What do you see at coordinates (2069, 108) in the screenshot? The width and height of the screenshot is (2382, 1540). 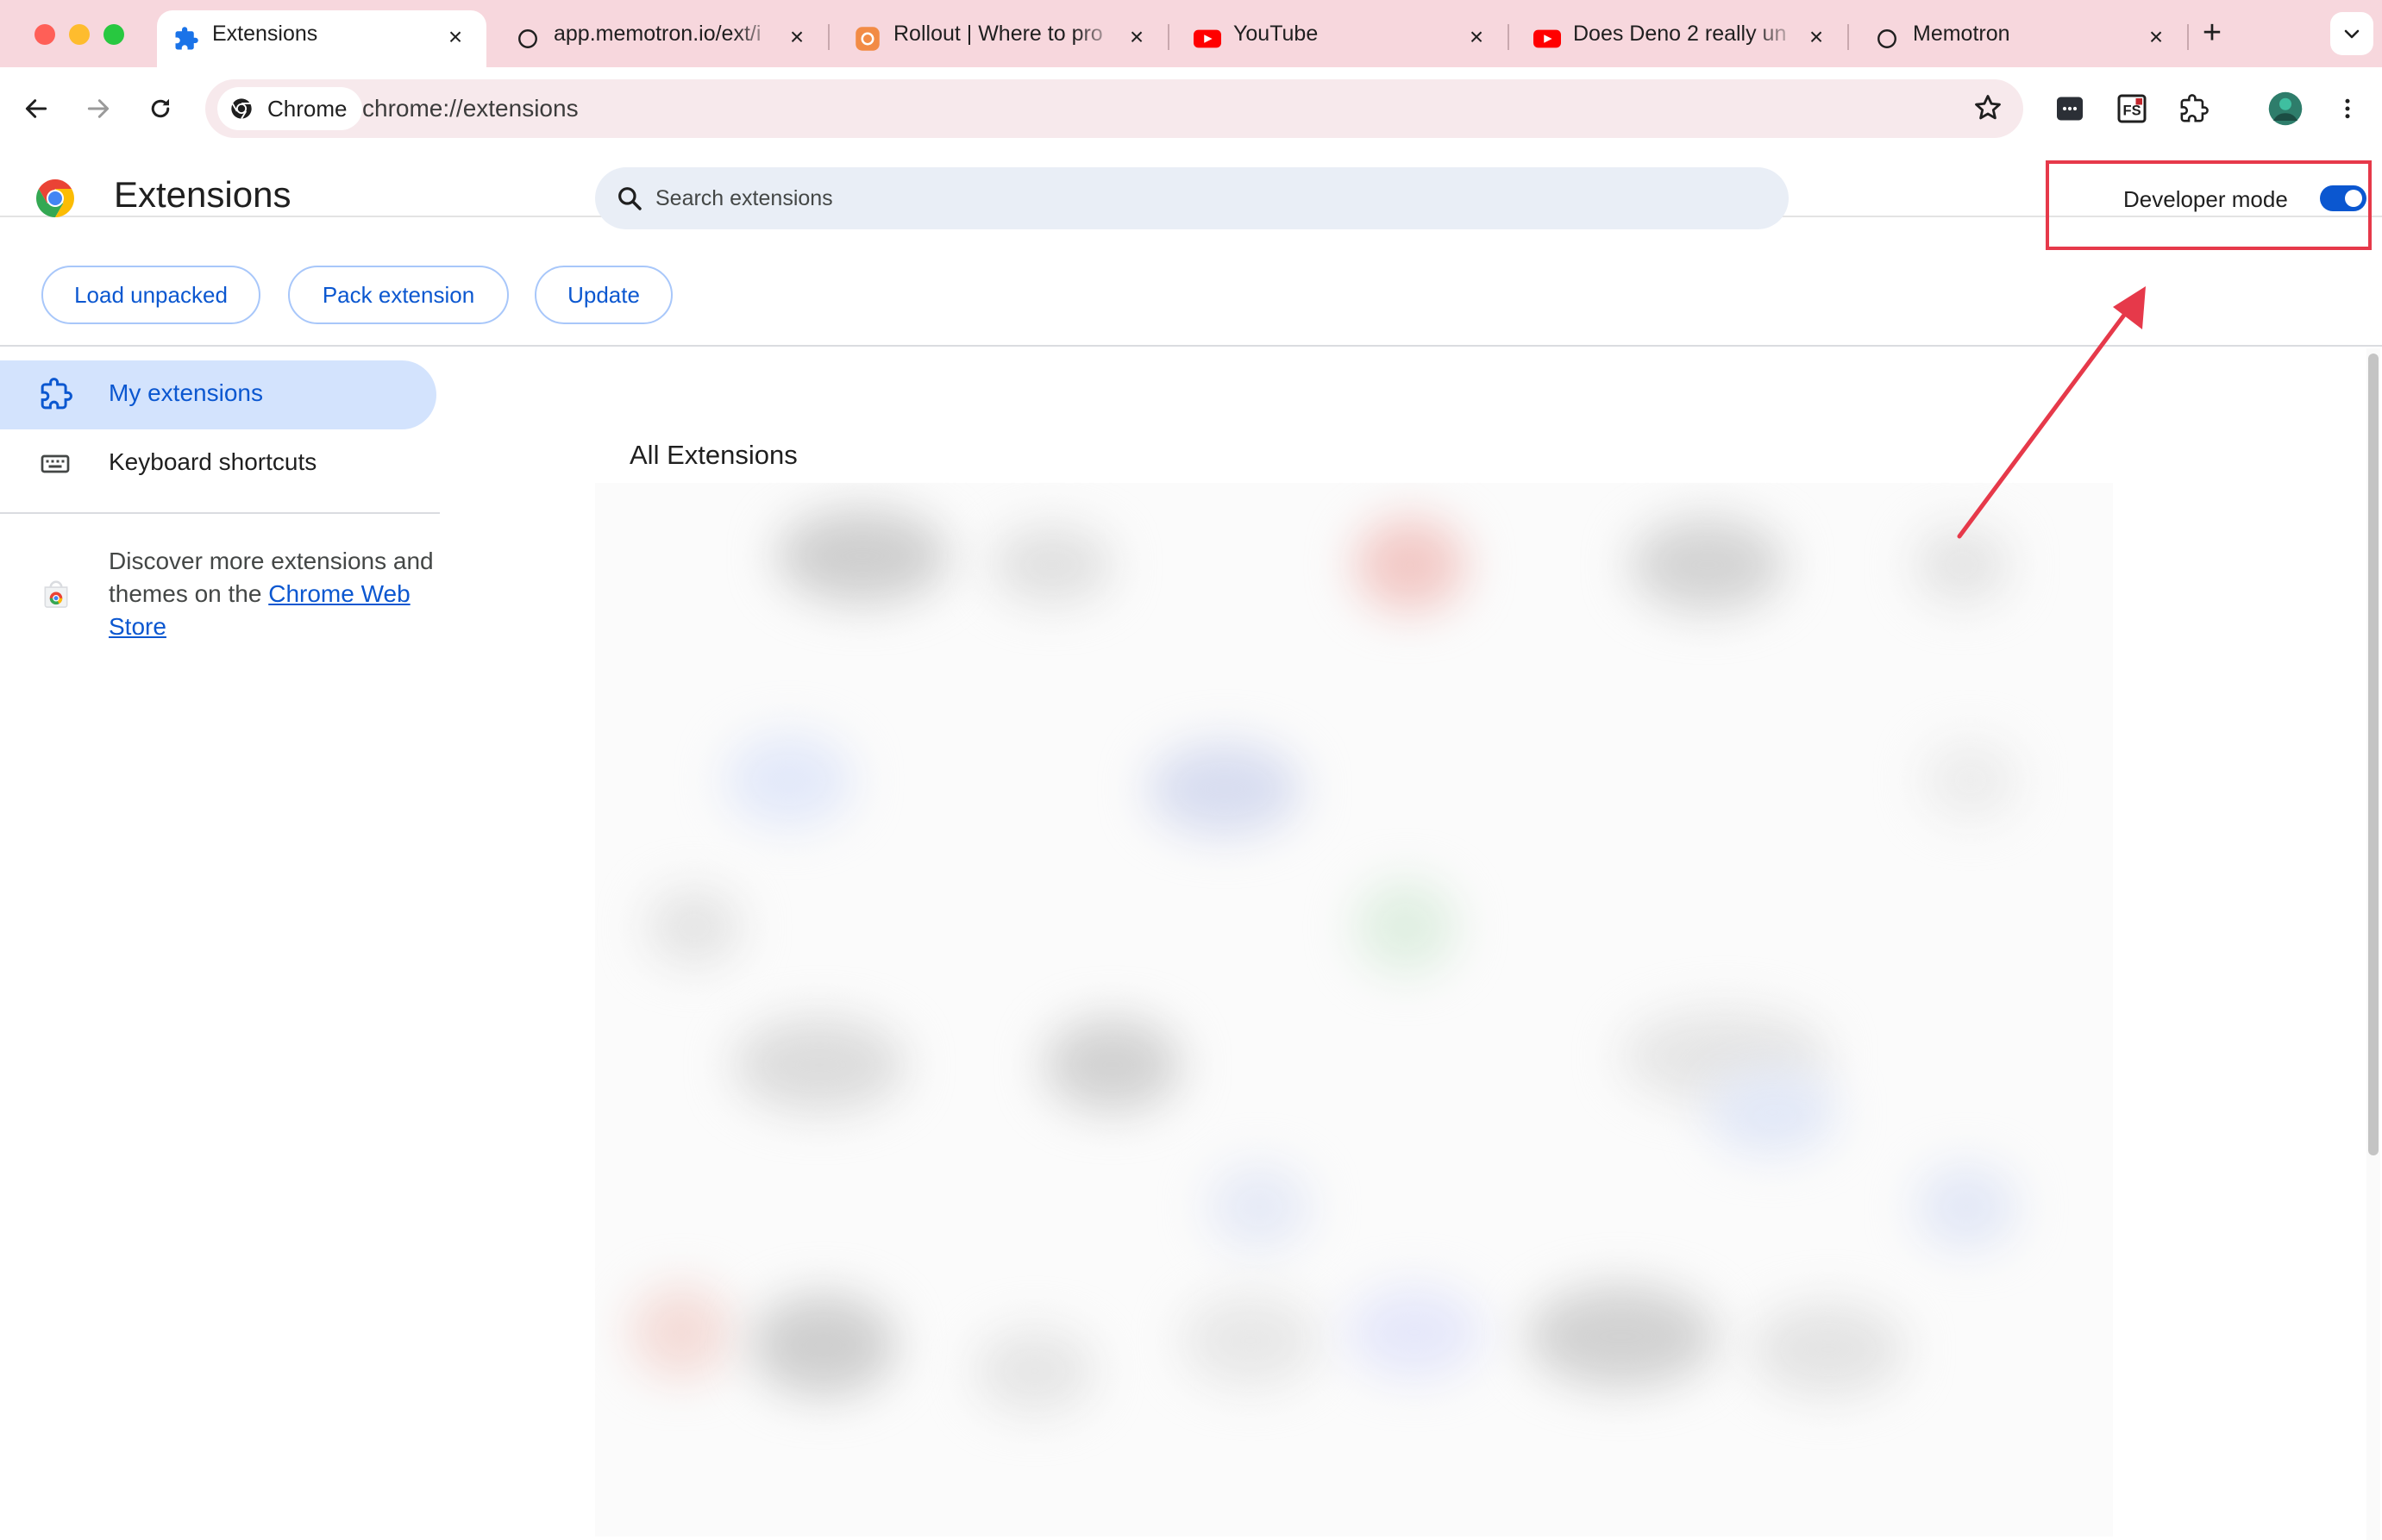 I see `memotron-ext-icon` at bounding box center [2069, 108].